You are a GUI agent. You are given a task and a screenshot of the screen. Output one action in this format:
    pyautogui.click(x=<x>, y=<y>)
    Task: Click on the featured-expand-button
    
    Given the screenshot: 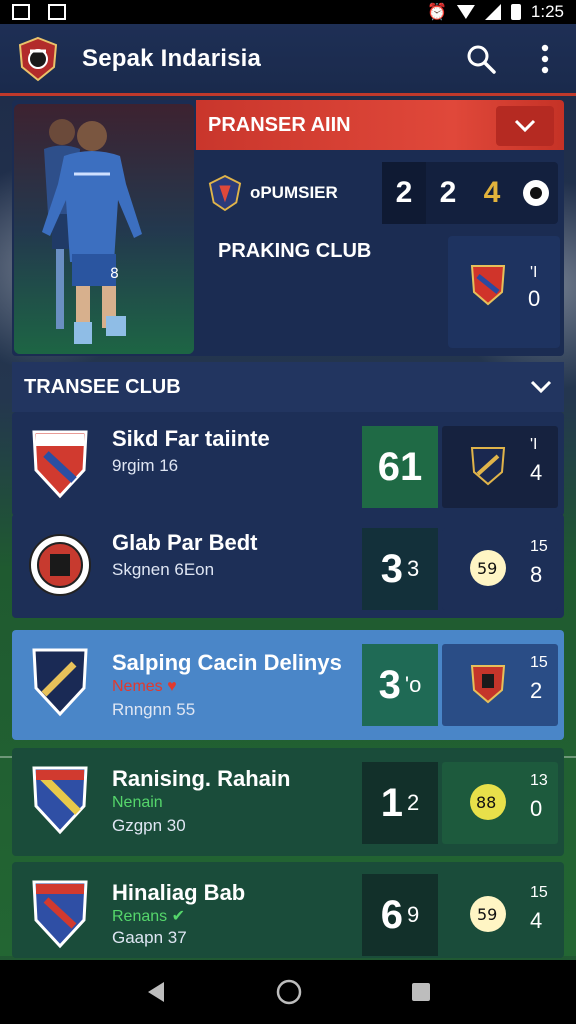 What is the action you would take?
    pyautogui.click(x=525, y=126)
    